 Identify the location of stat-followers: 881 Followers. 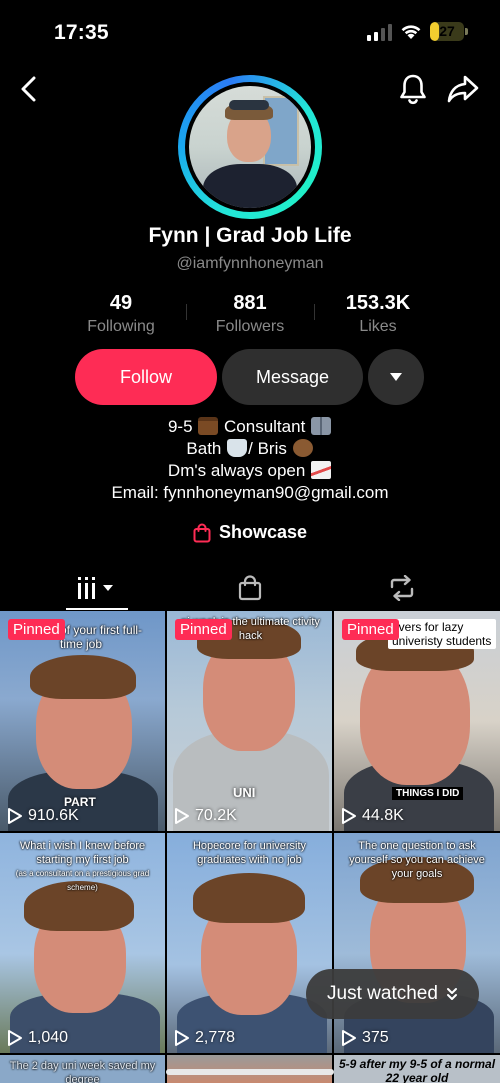
(250, 314).